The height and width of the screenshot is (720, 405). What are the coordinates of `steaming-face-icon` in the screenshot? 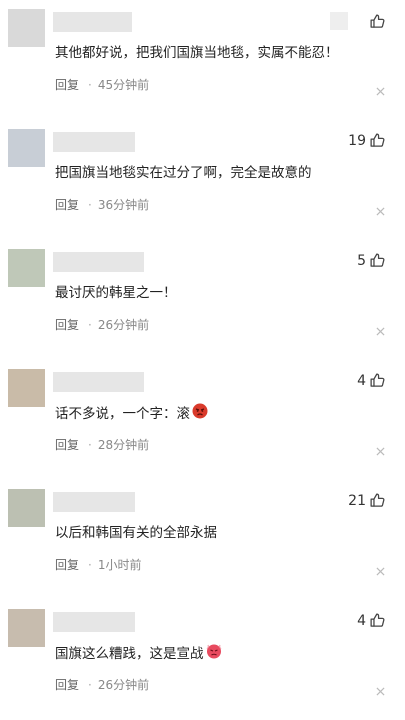 It's located at (213, 654).